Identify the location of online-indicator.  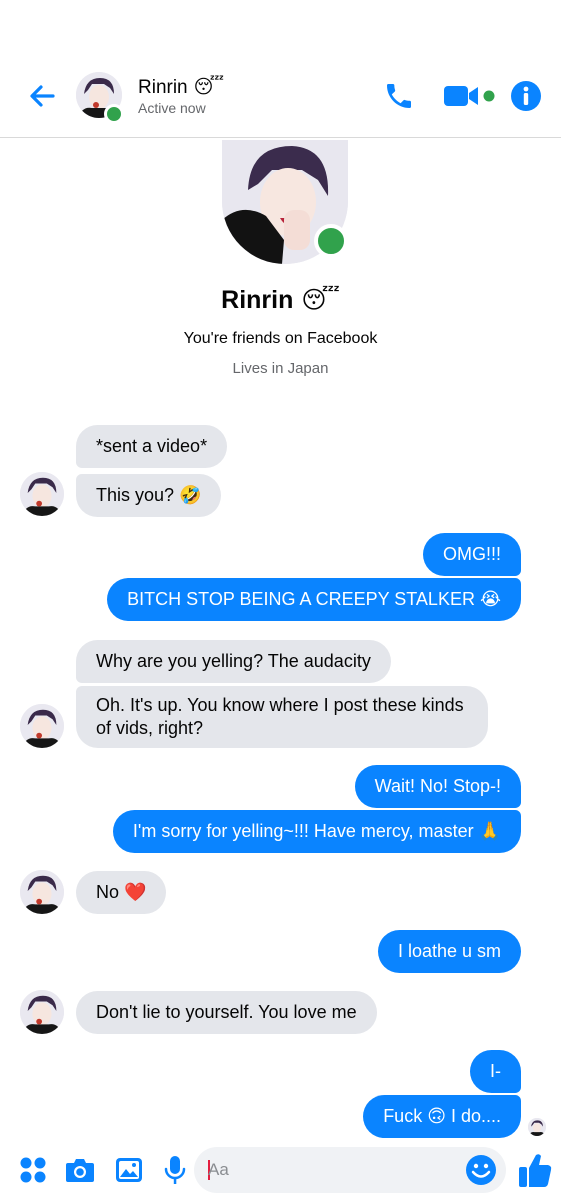
(114, 114).